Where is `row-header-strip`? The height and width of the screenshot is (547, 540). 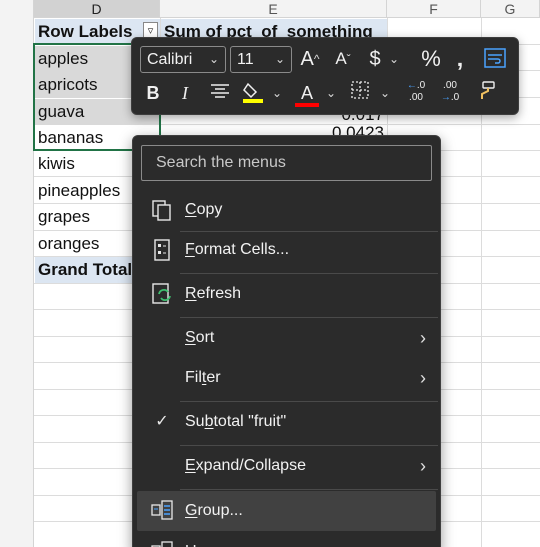
row-header-strip is located at coordinates (17, 273).